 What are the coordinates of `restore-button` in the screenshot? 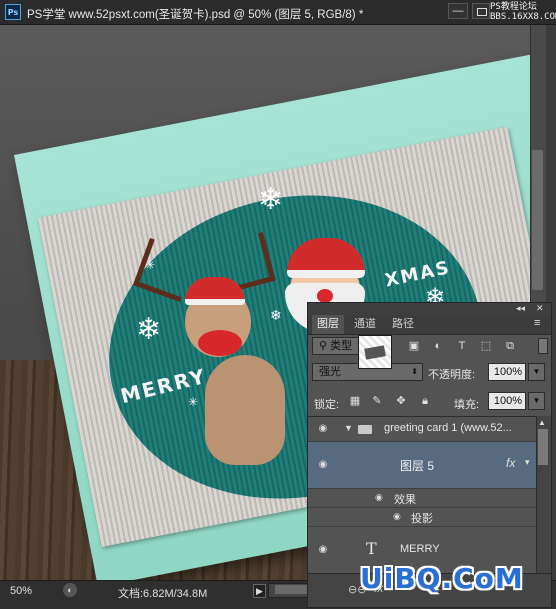 It's located at (481, 11).